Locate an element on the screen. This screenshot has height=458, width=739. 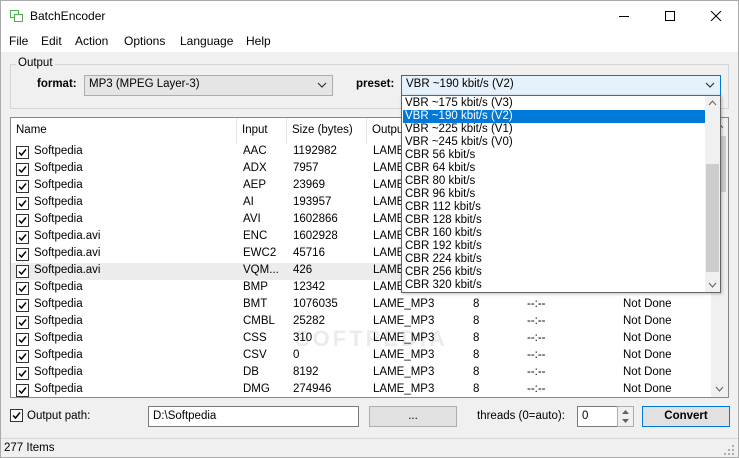
menu-action: Action is located at coordinates (91, 41).